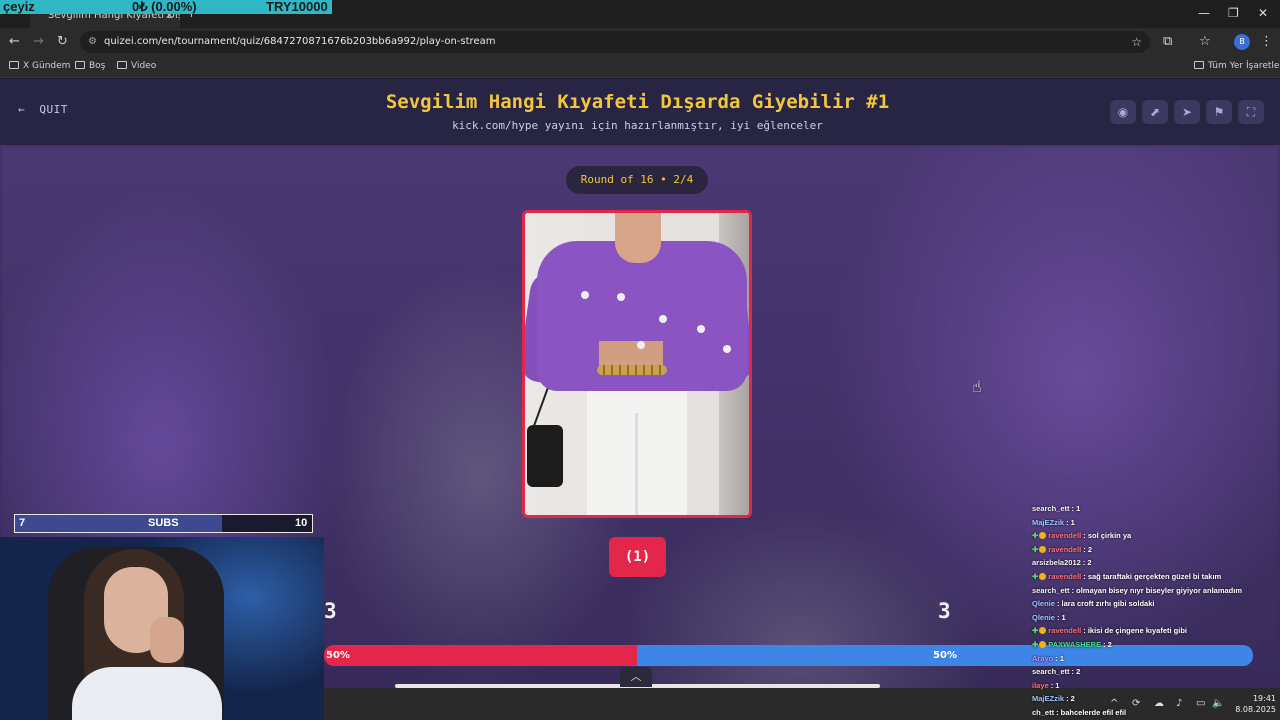 The height and width of the screenshot is (720, 1280). I want to click on reload-icon: ↻, so click(62, 41).